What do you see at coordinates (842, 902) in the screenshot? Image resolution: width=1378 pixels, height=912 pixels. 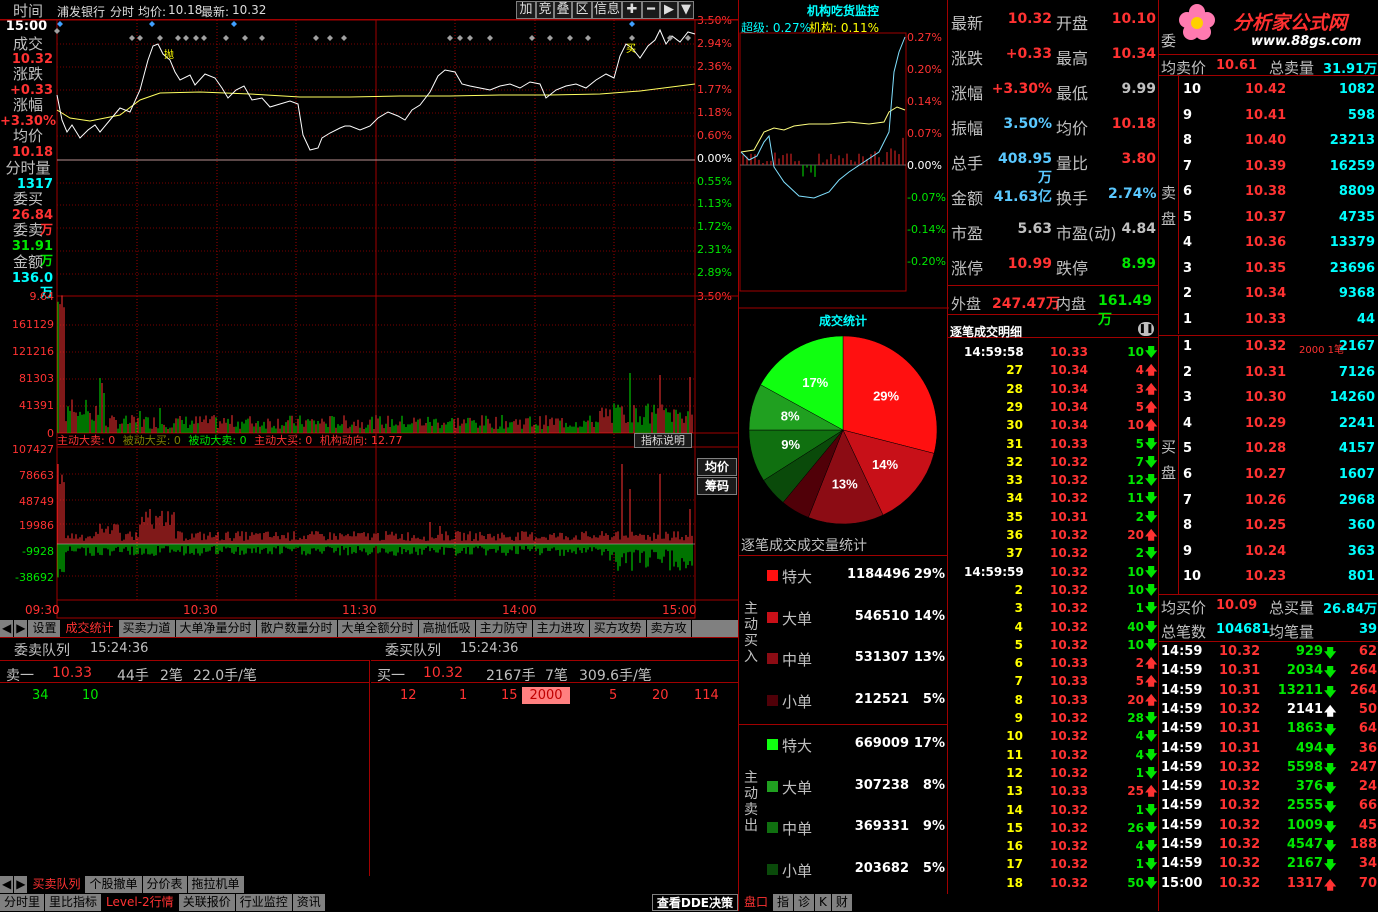 I see `tab-finance: 财` at bounding box center [842, 902].